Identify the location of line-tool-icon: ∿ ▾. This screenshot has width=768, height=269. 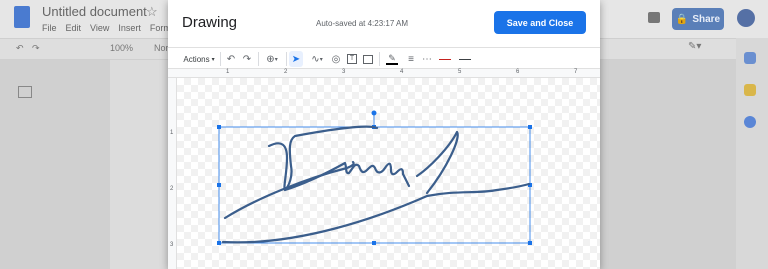
(317, 59).